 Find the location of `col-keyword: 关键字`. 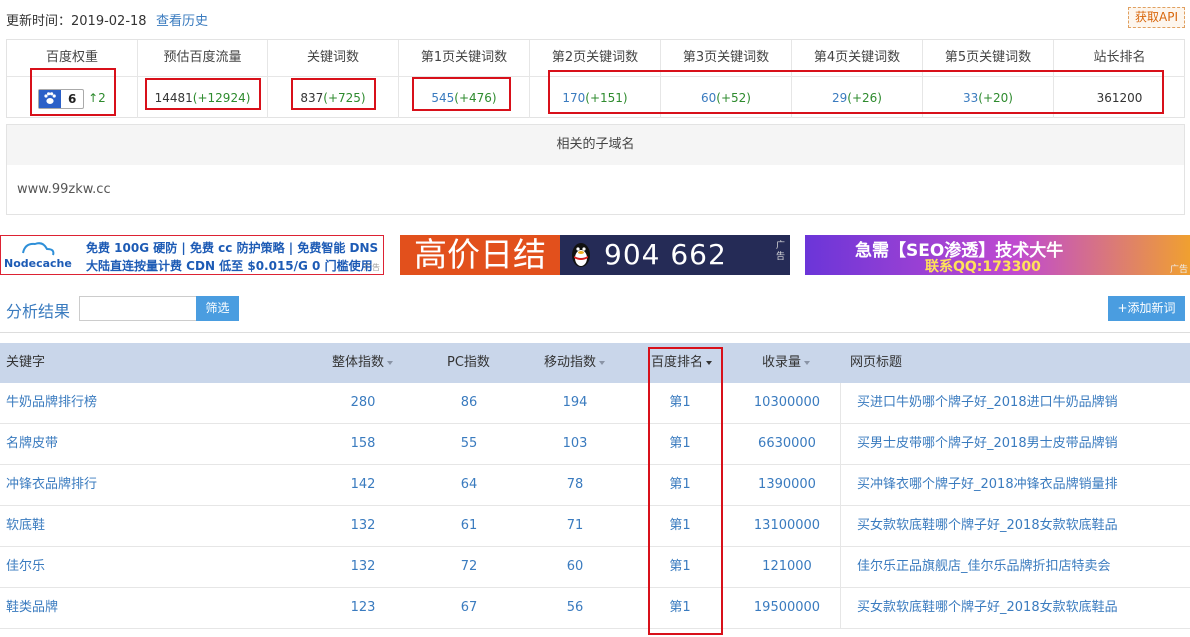

col-keyword: 关键字 is located at coordinates (26, 362).